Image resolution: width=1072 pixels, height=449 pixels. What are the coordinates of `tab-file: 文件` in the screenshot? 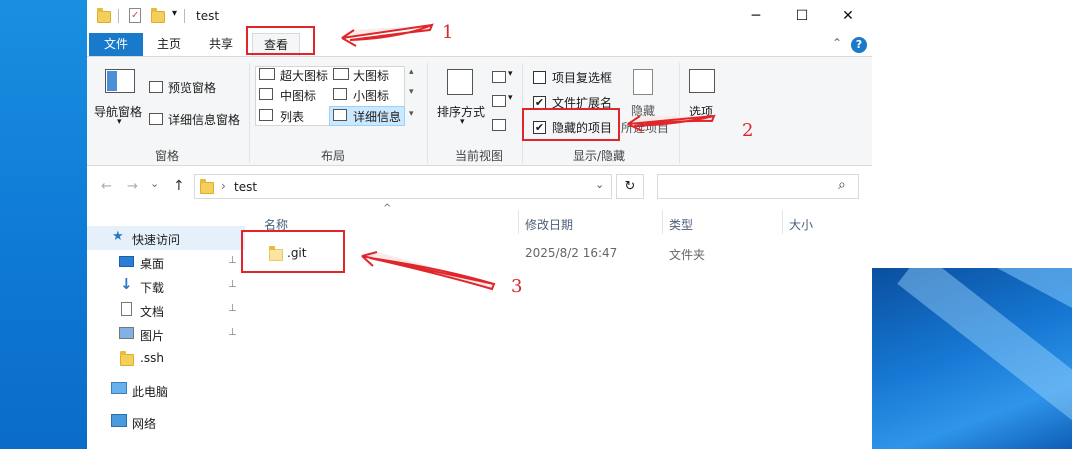 It's located at (116, 44).